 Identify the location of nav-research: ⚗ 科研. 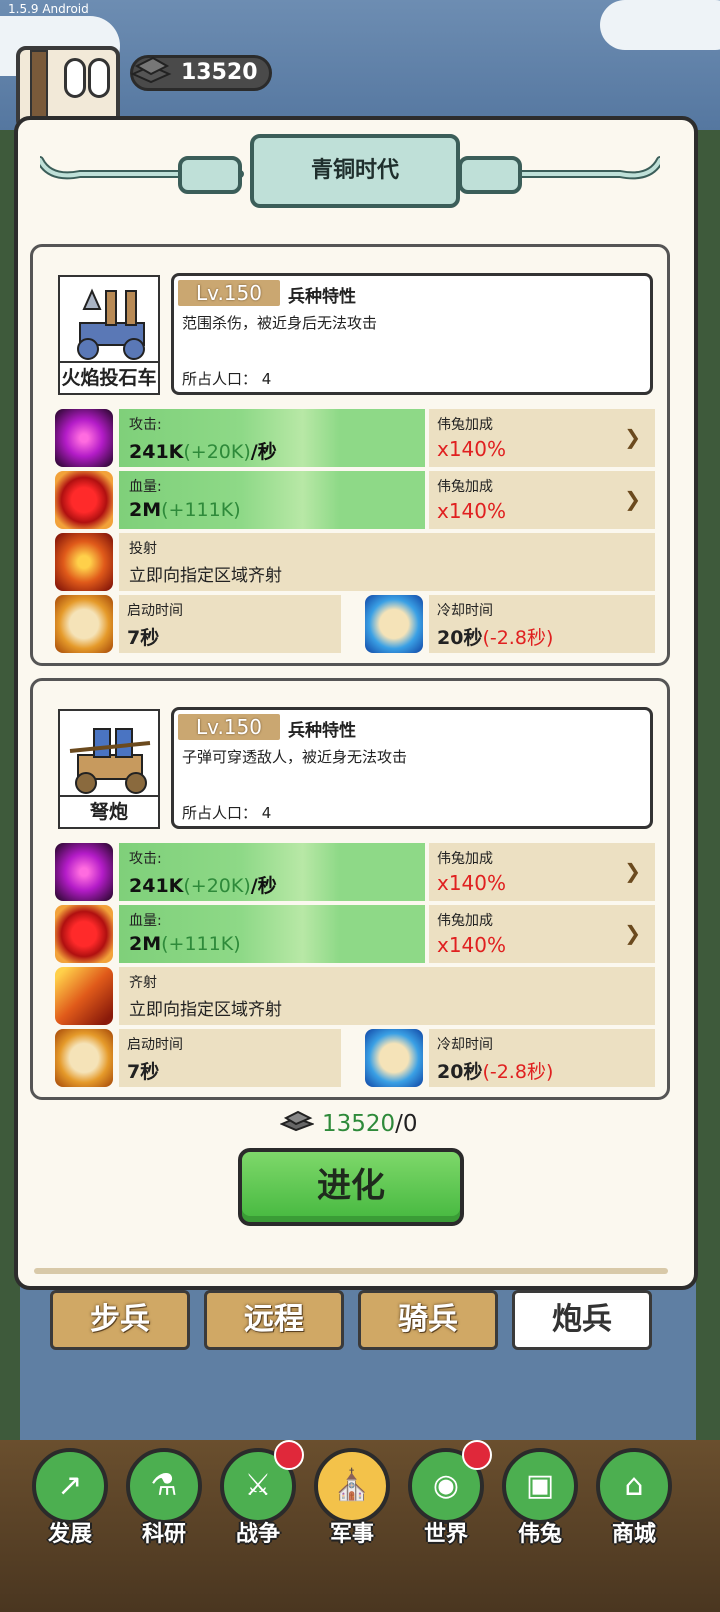
(164, 1508).